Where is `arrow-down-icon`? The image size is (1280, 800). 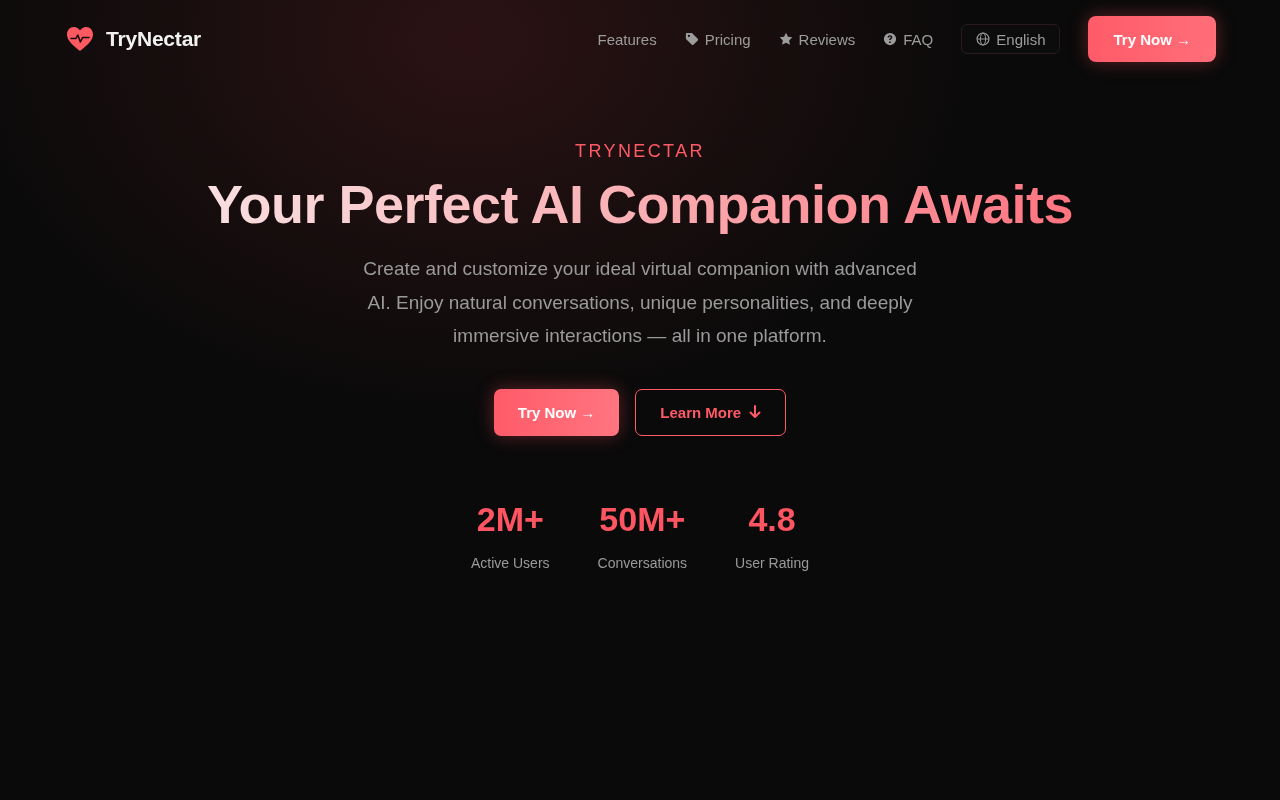 arrow-down-icon is located at coordinates (755, 412).